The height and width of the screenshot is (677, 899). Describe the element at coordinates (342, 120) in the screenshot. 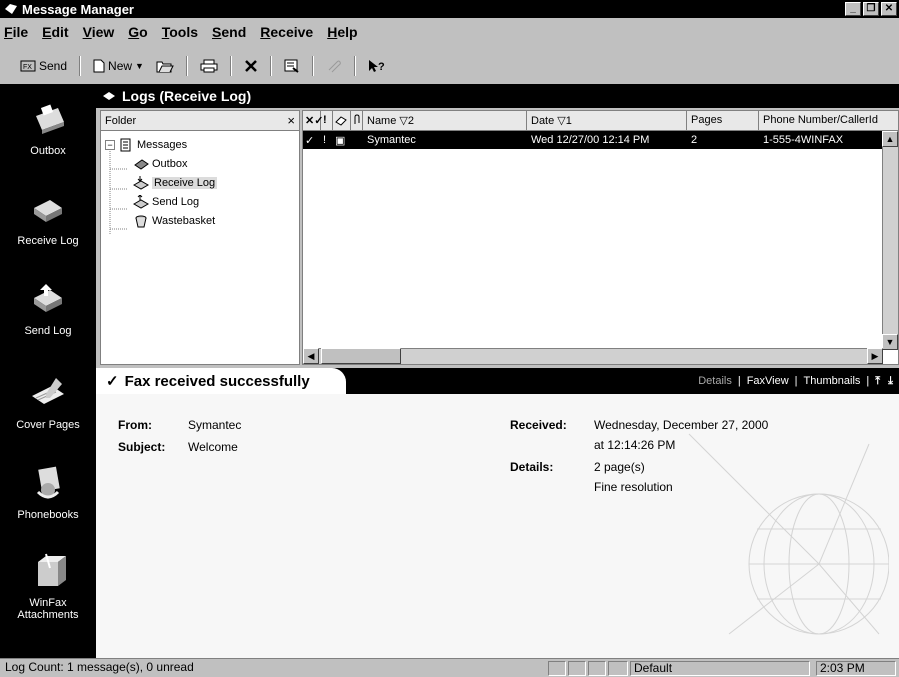

I see `type-column-header` at that location.